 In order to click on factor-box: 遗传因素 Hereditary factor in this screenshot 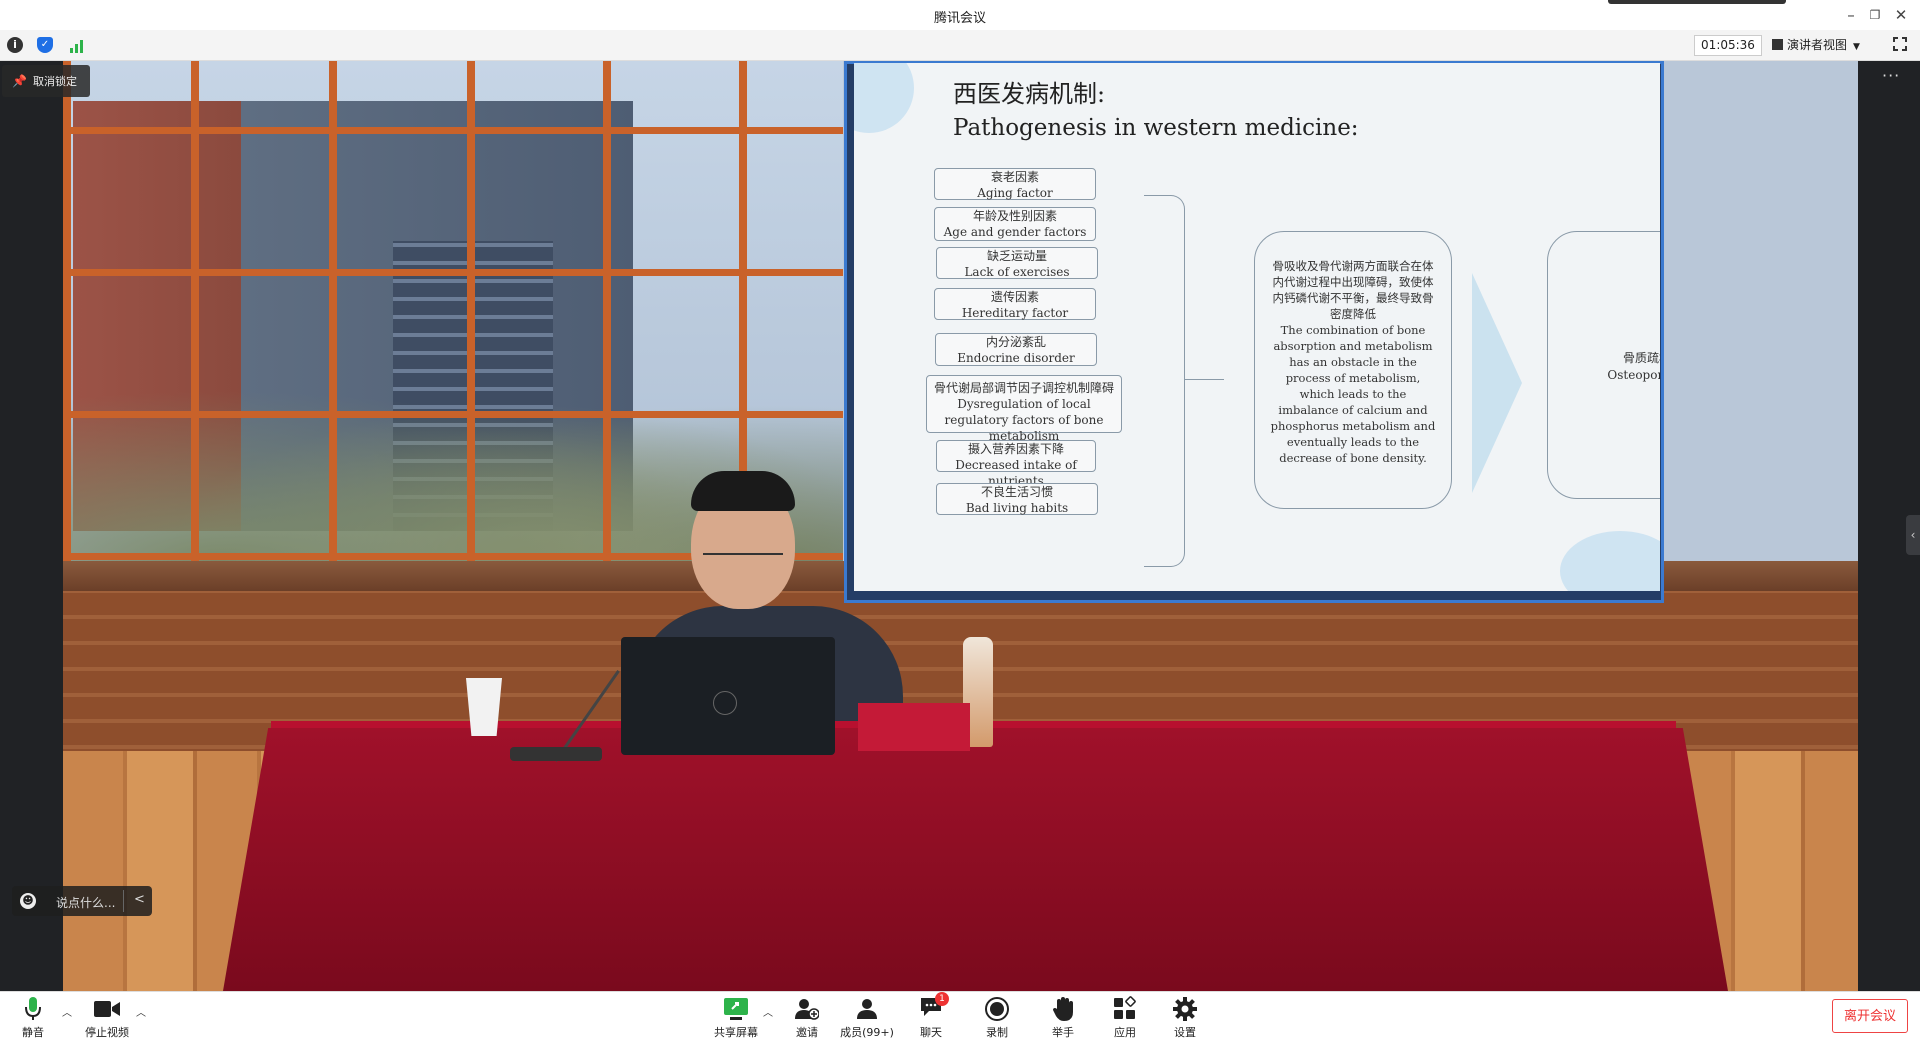, I will do `click(1015, 304)`.